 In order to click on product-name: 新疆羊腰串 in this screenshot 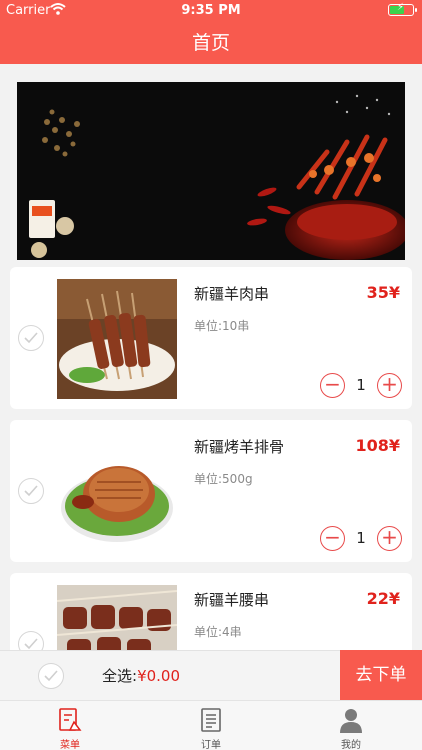, I will do `click(232, 600)`.